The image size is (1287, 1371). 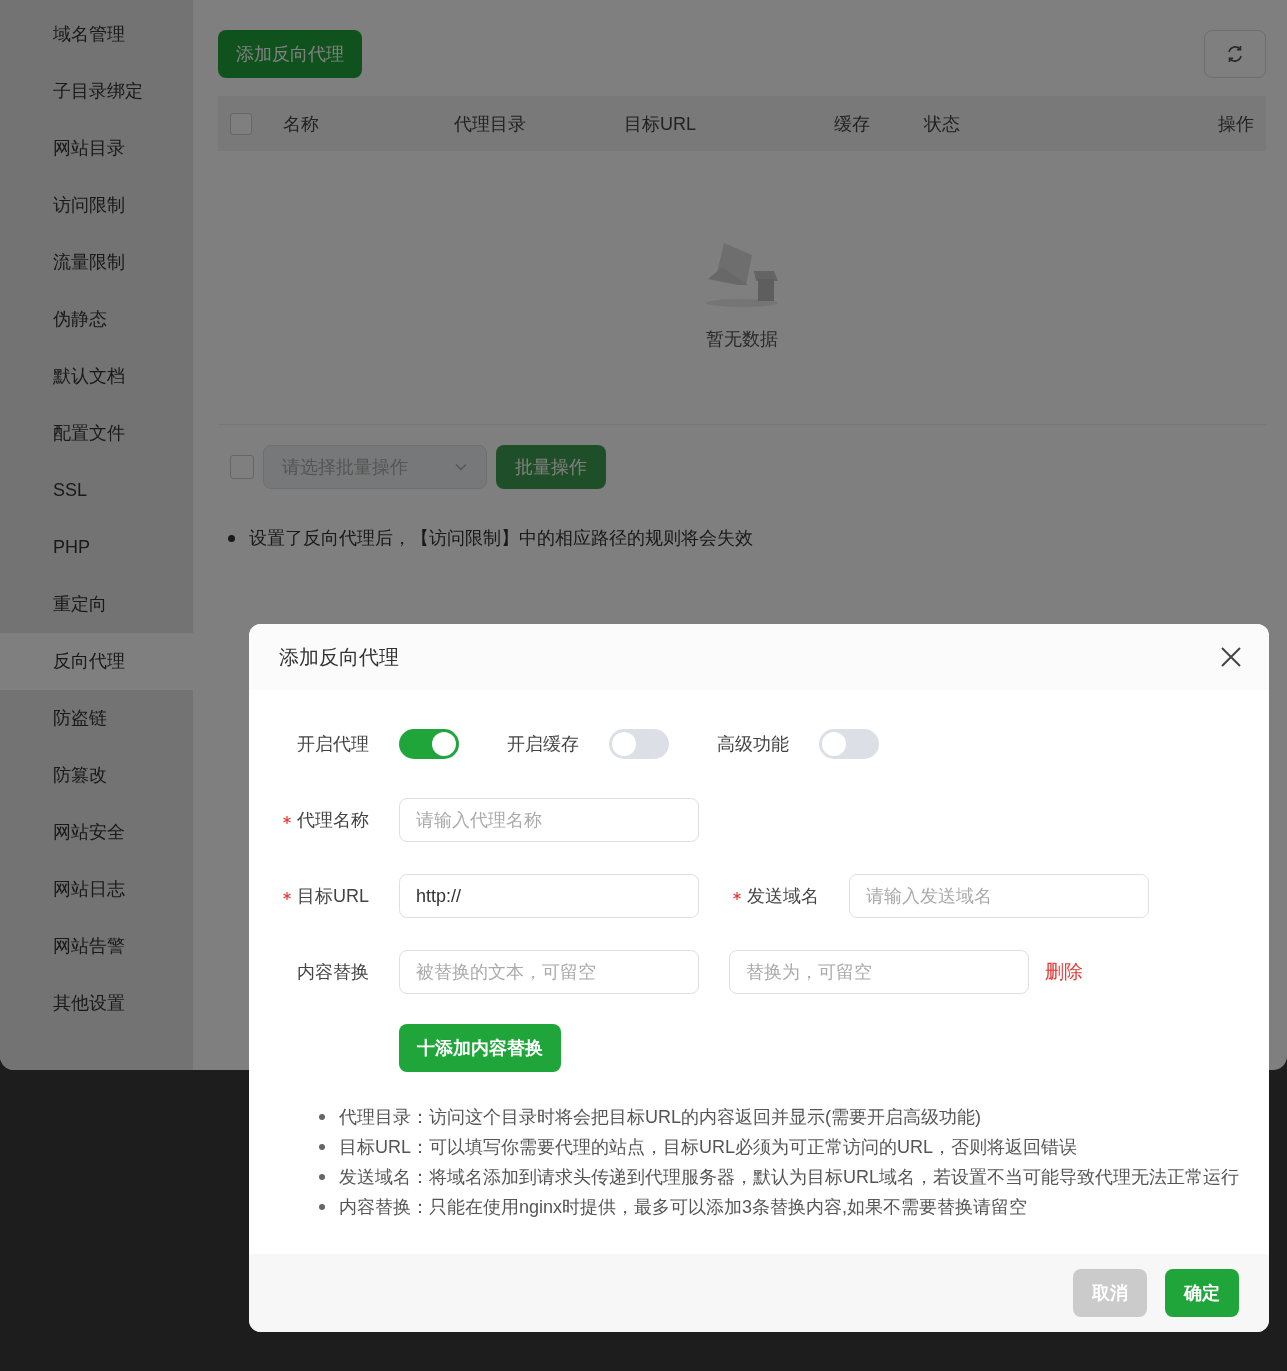 What do you see at coordinates (501, 538) in the screenshot?
I see `note-text: 设置了反向代理后，【访问限制】中的相应路径的规则将会失效` at bounding box center [501, 538].